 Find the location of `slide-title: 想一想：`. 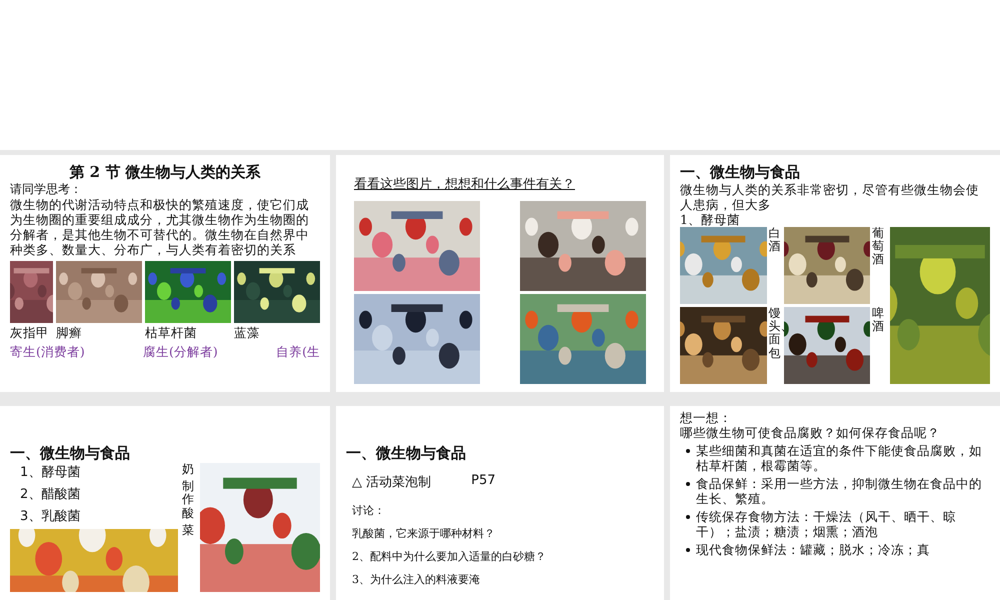

slide-title: 想一想： is located at coordinates (706, 417).